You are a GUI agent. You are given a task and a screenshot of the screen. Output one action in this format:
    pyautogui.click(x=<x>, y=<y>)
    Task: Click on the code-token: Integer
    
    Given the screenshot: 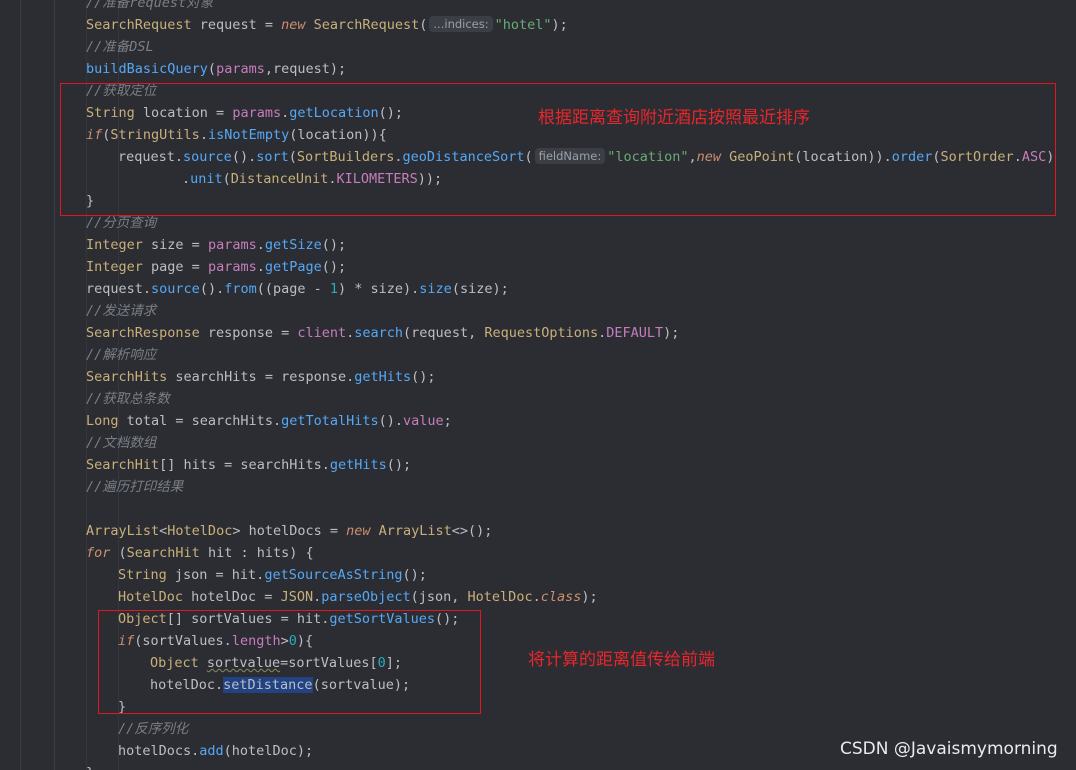 What is the action you would take?
    pyautogui.click(x=114, y=267)
    